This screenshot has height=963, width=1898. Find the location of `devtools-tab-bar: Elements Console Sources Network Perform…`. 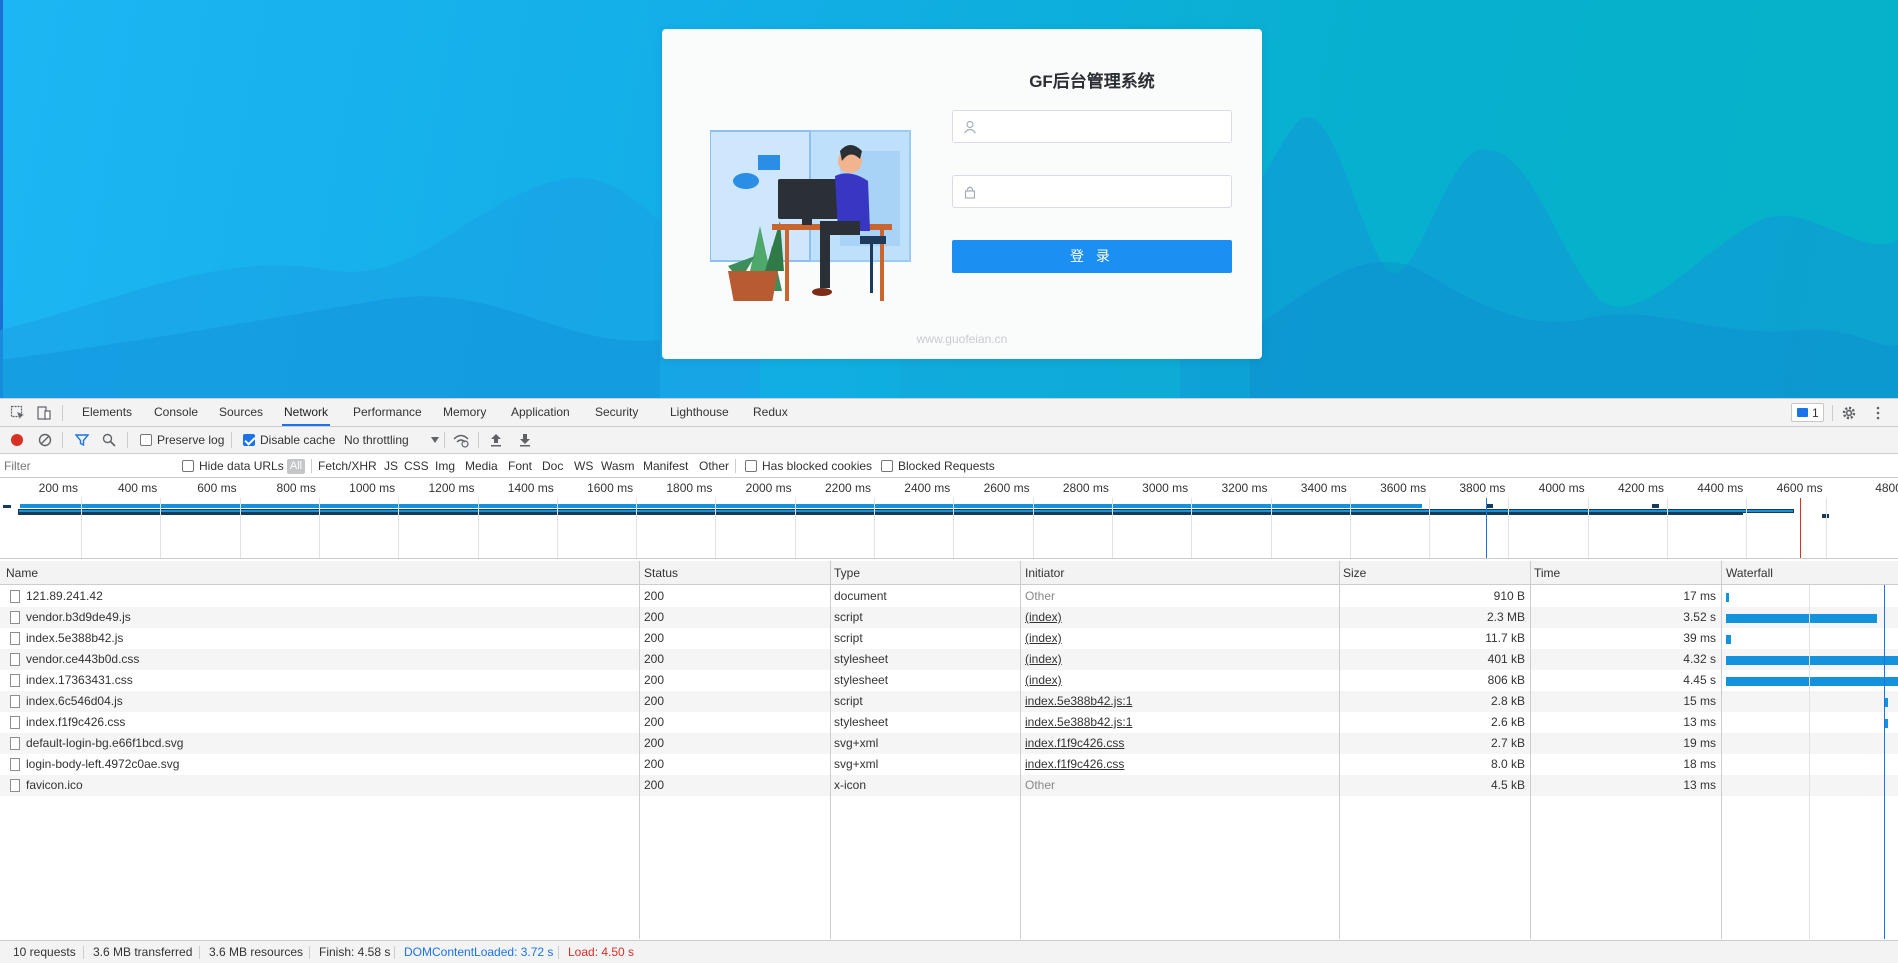

devtools-tab-bar: Elements Console Sources Network Perform… is located at coordinates (949, 413).